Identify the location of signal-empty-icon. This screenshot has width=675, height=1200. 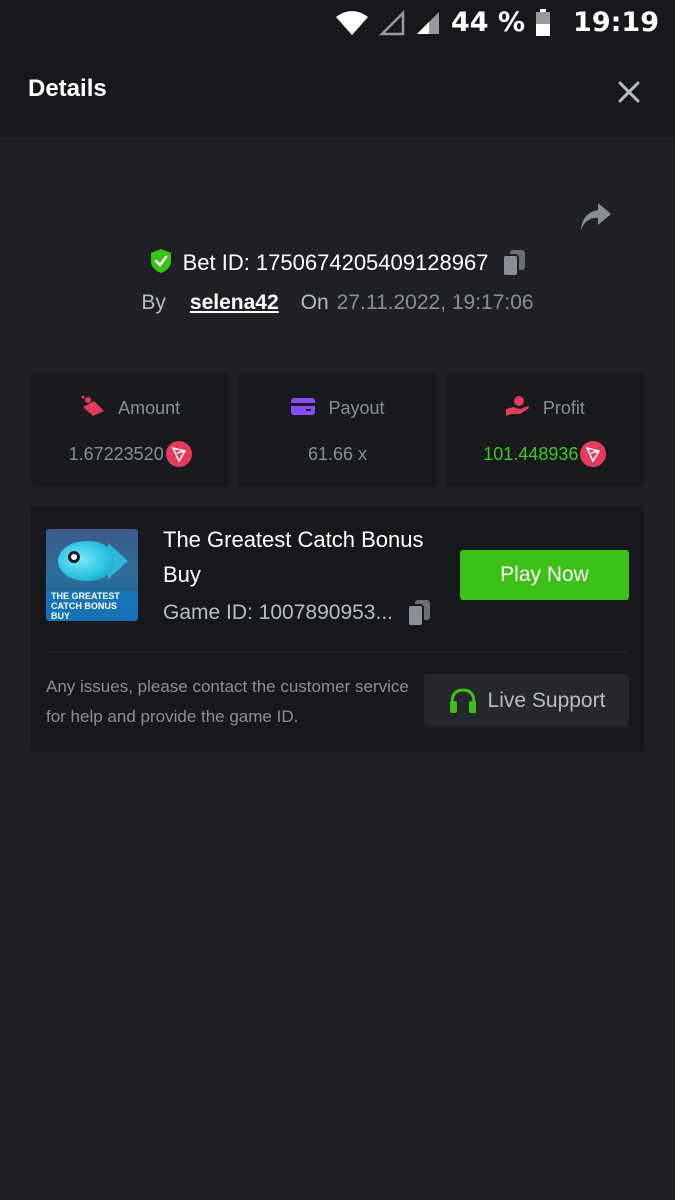
(392, 22).